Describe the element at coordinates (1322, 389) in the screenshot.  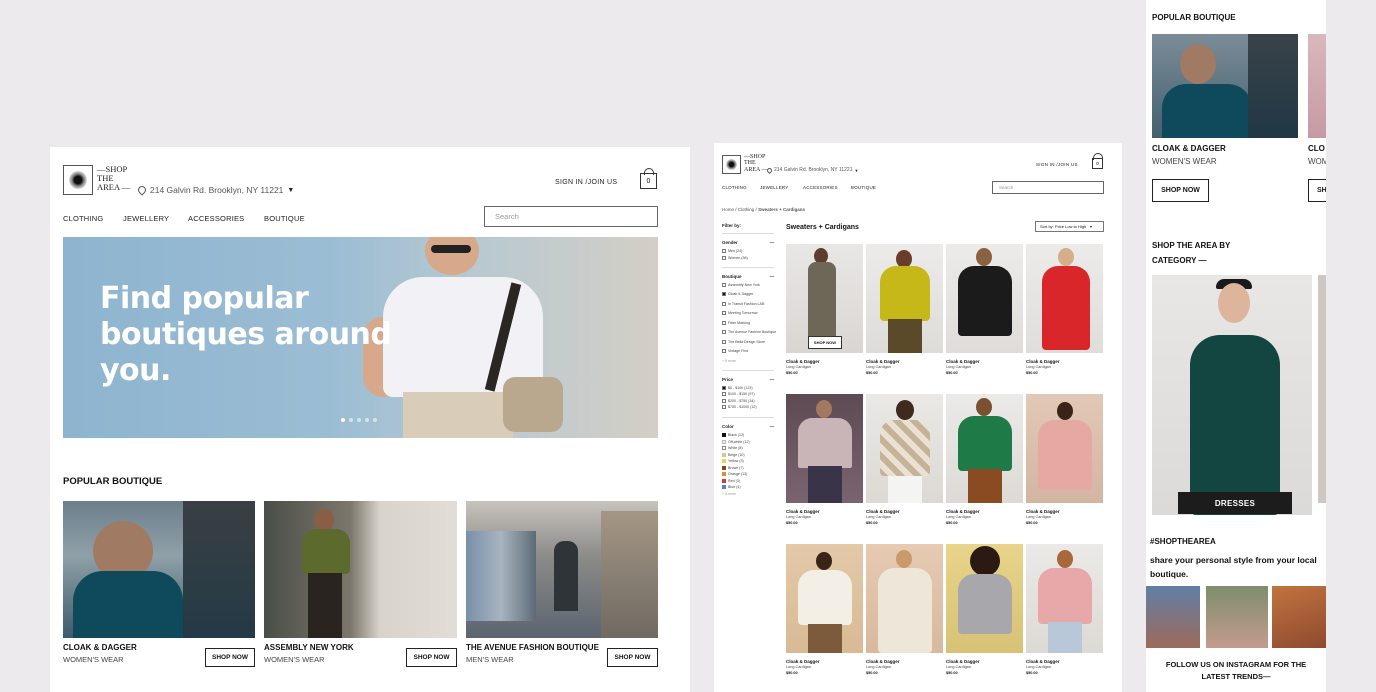
I see `category-image-peek` at that location.